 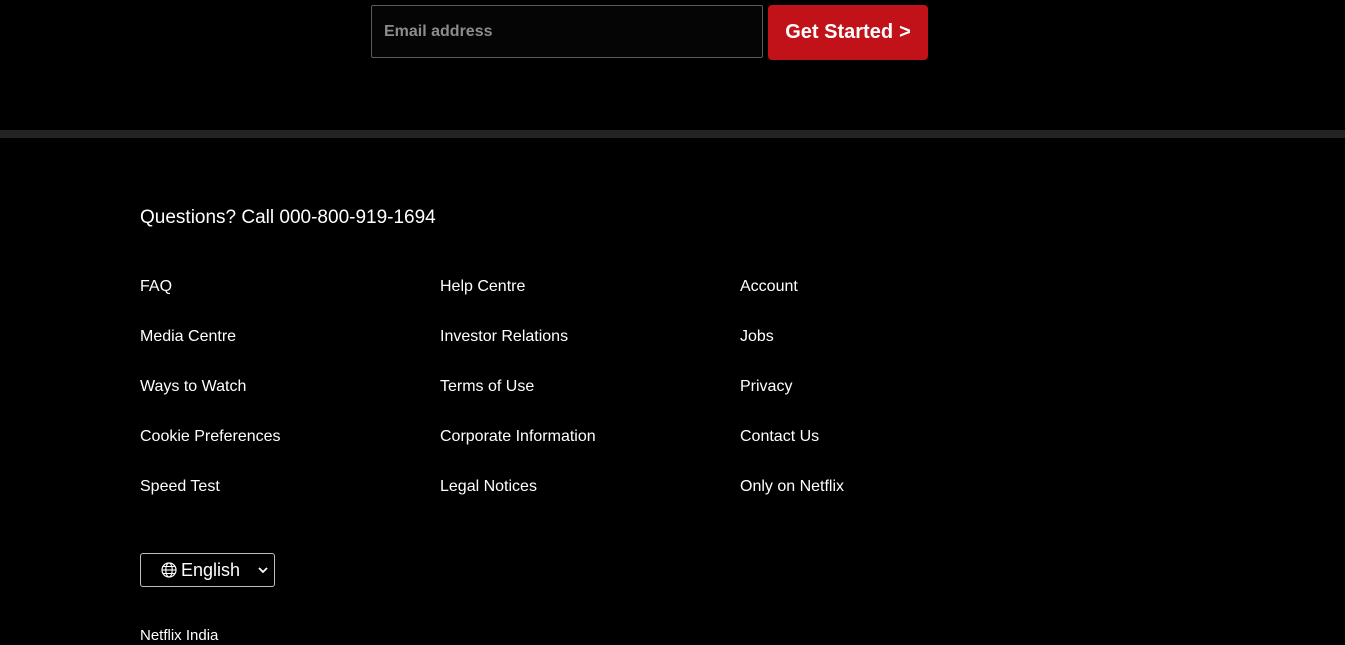 I want to click on footer-link-cookie-preferences: Cookie Preferences, so click(x=290, y=451).